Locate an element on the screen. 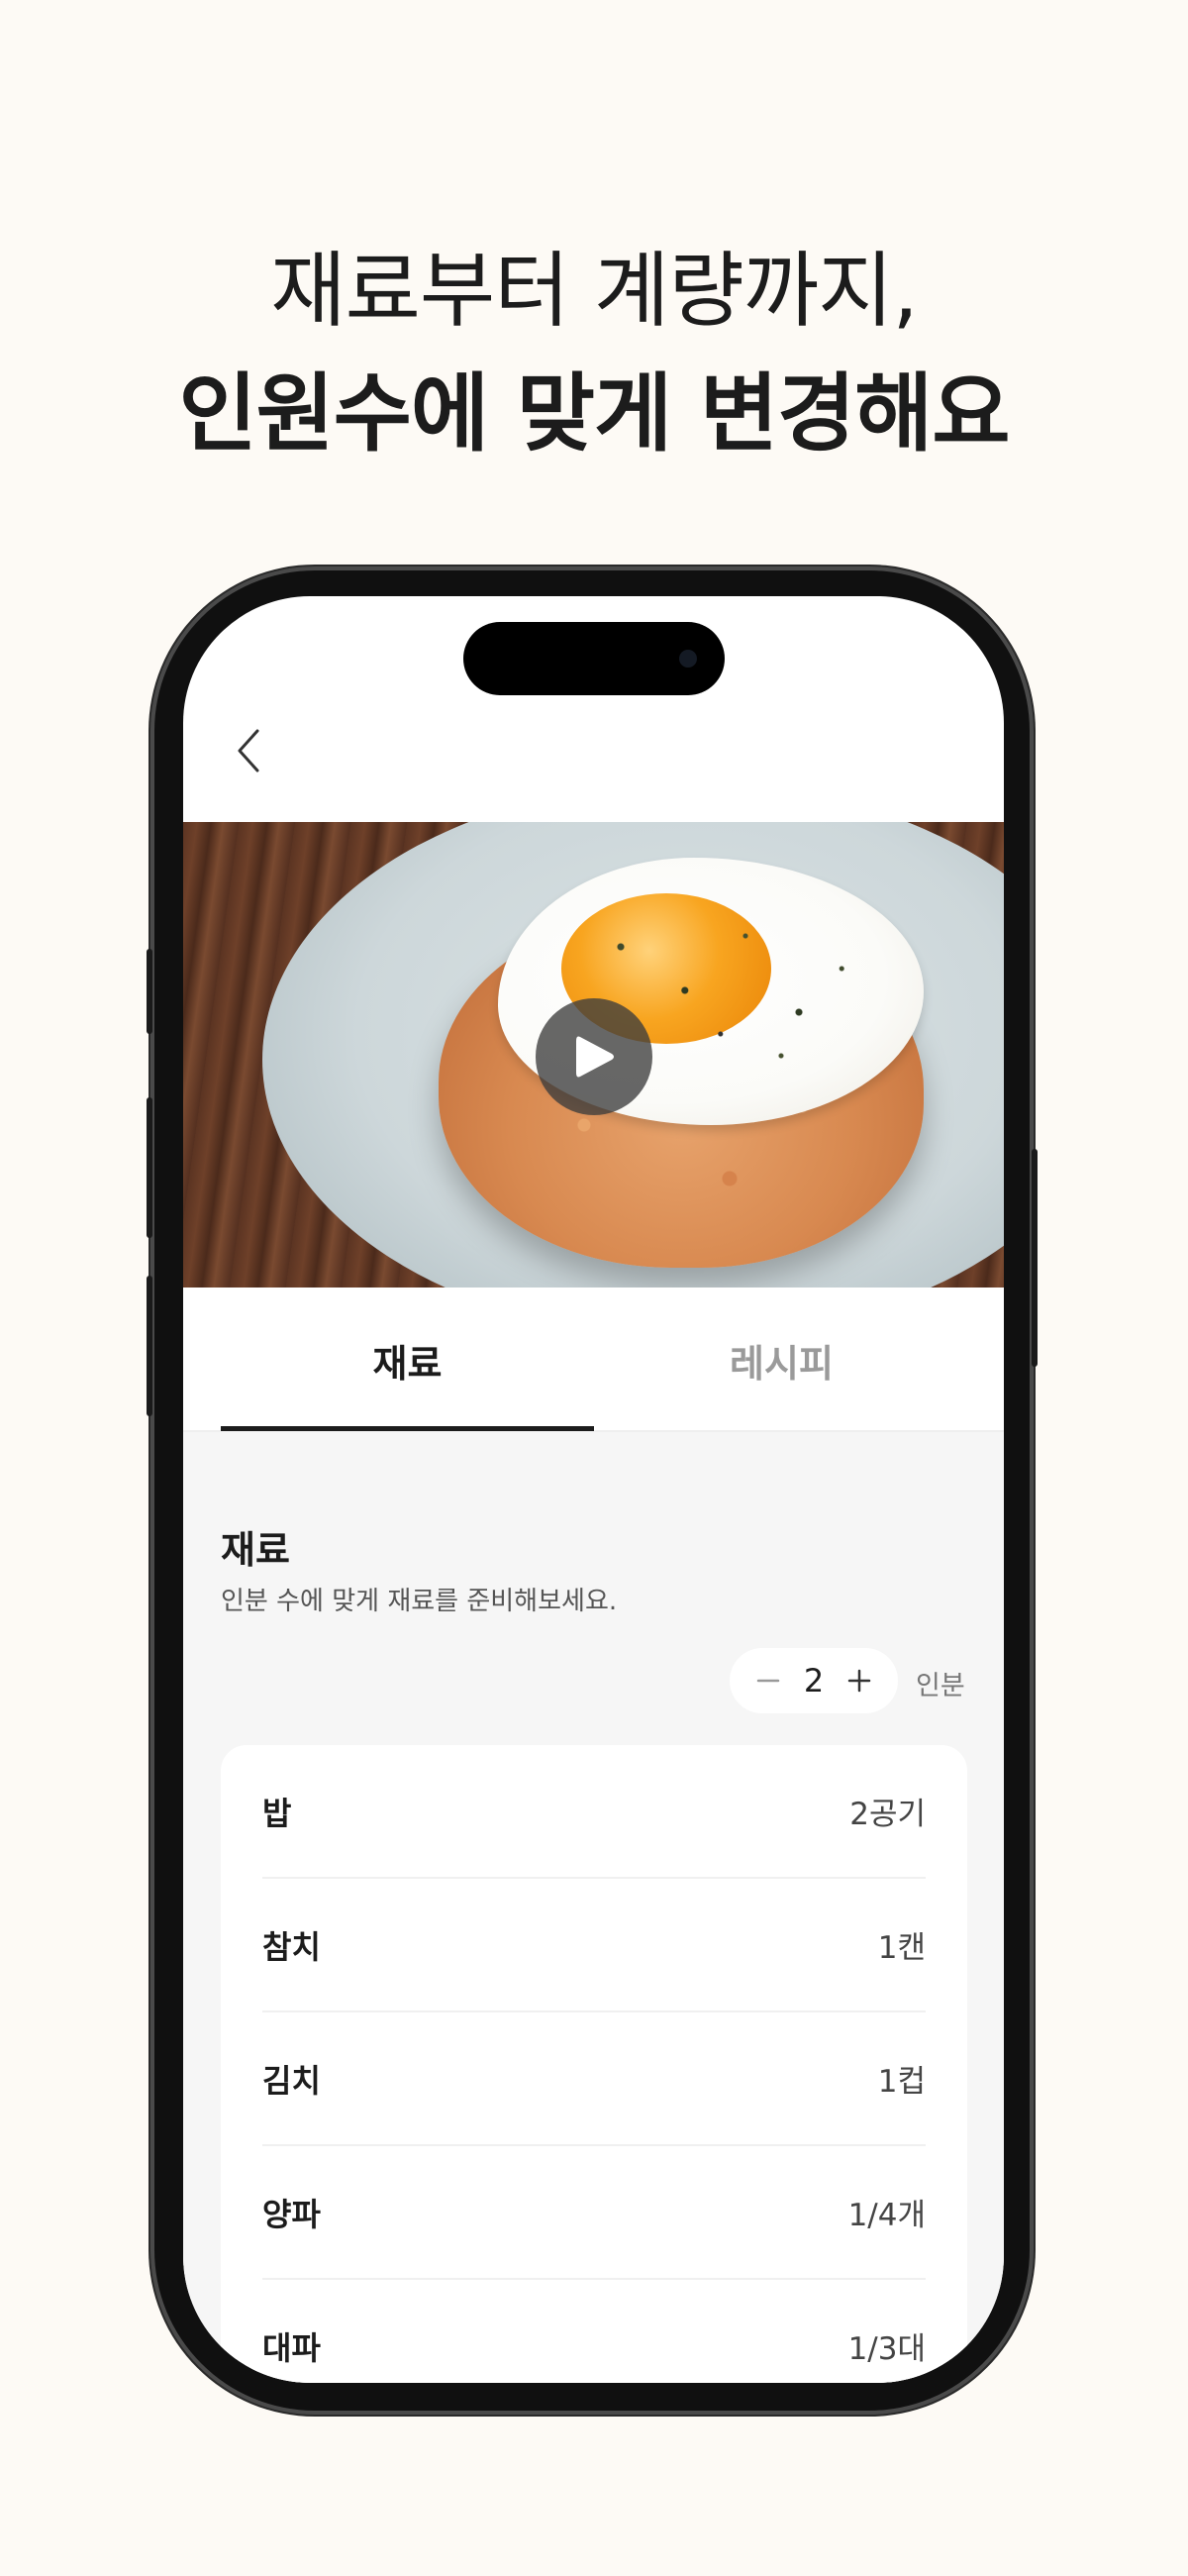  section-description: 인분 수에 맞게 재료를 준비해보세요. is located at coordinates (420, 1601).